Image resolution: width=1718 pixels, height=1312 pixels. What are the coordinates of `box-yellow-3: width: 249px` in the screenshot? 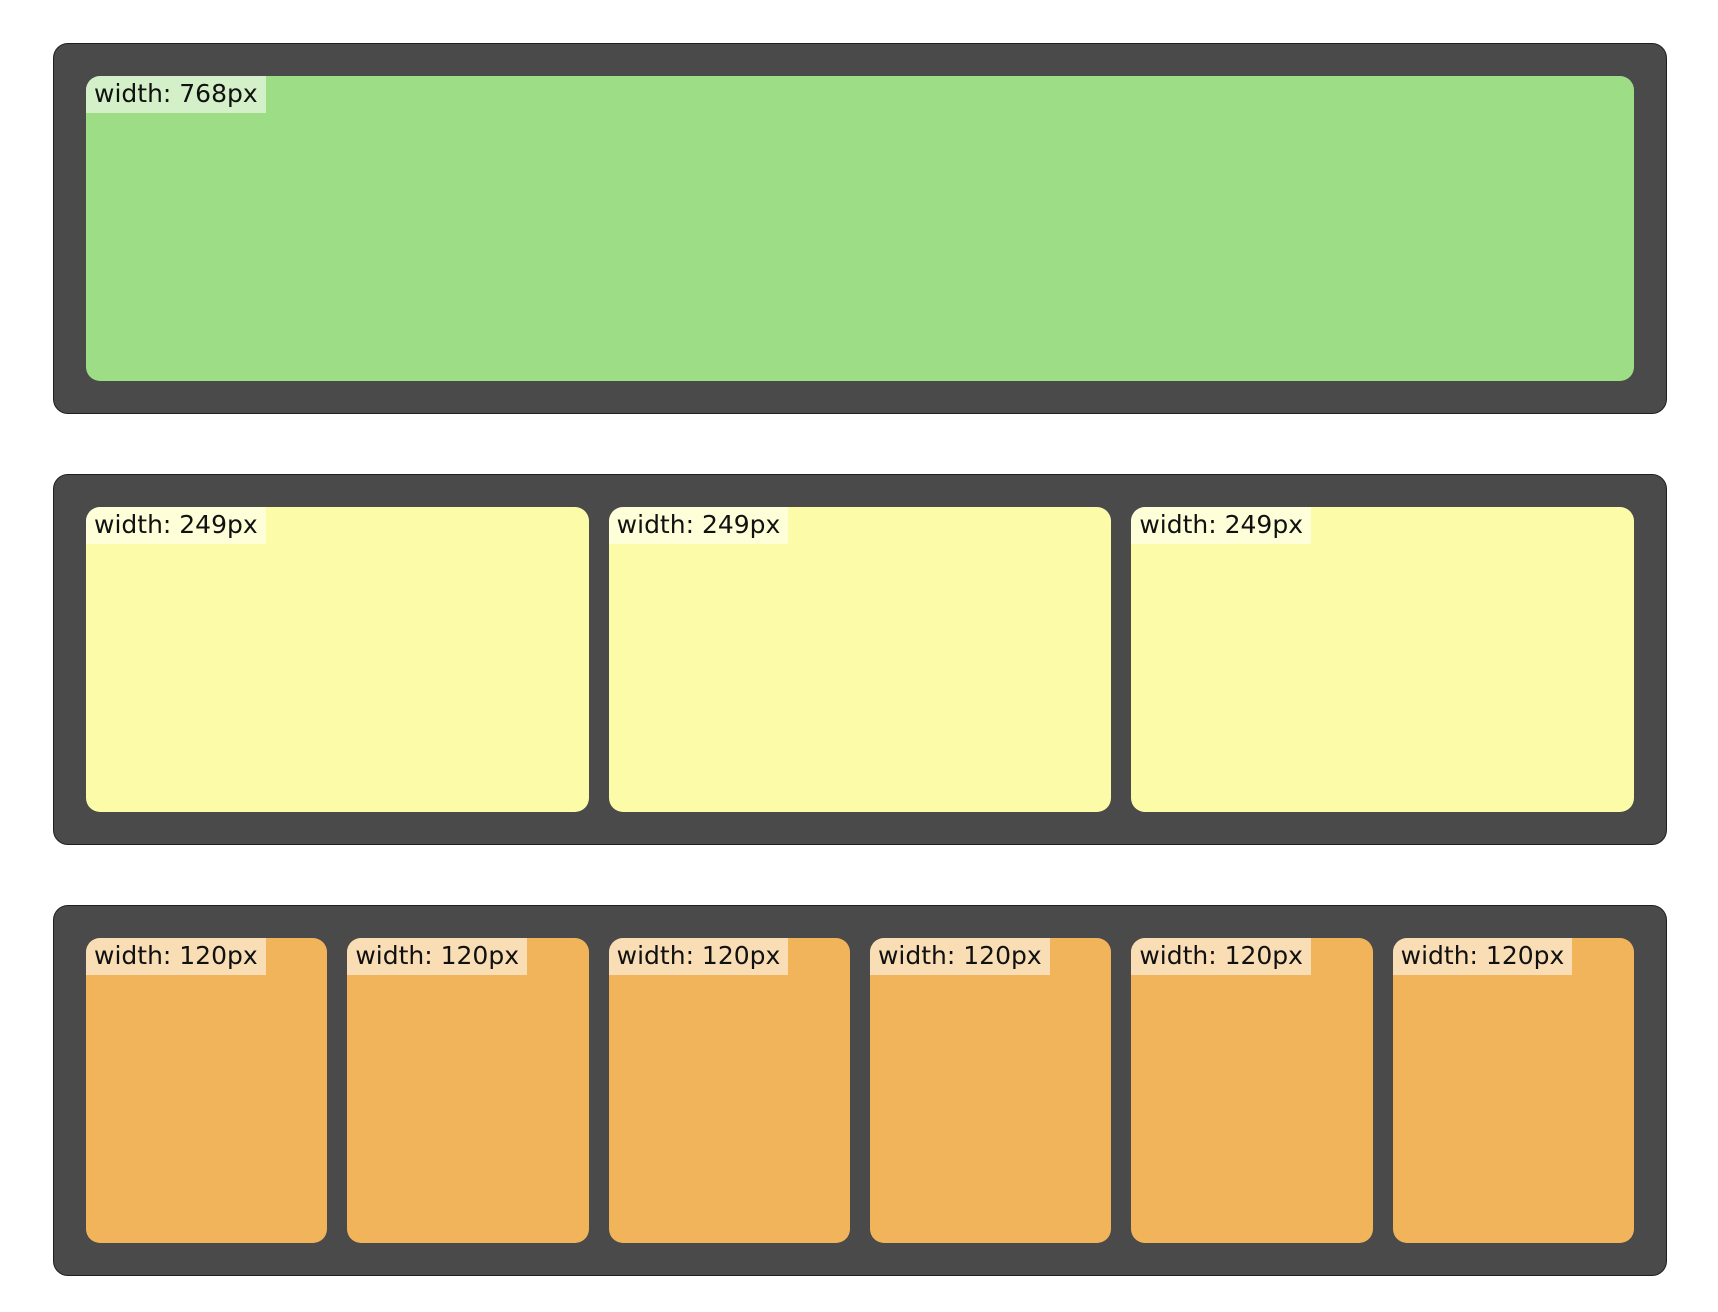 It's located at (1383, 659).